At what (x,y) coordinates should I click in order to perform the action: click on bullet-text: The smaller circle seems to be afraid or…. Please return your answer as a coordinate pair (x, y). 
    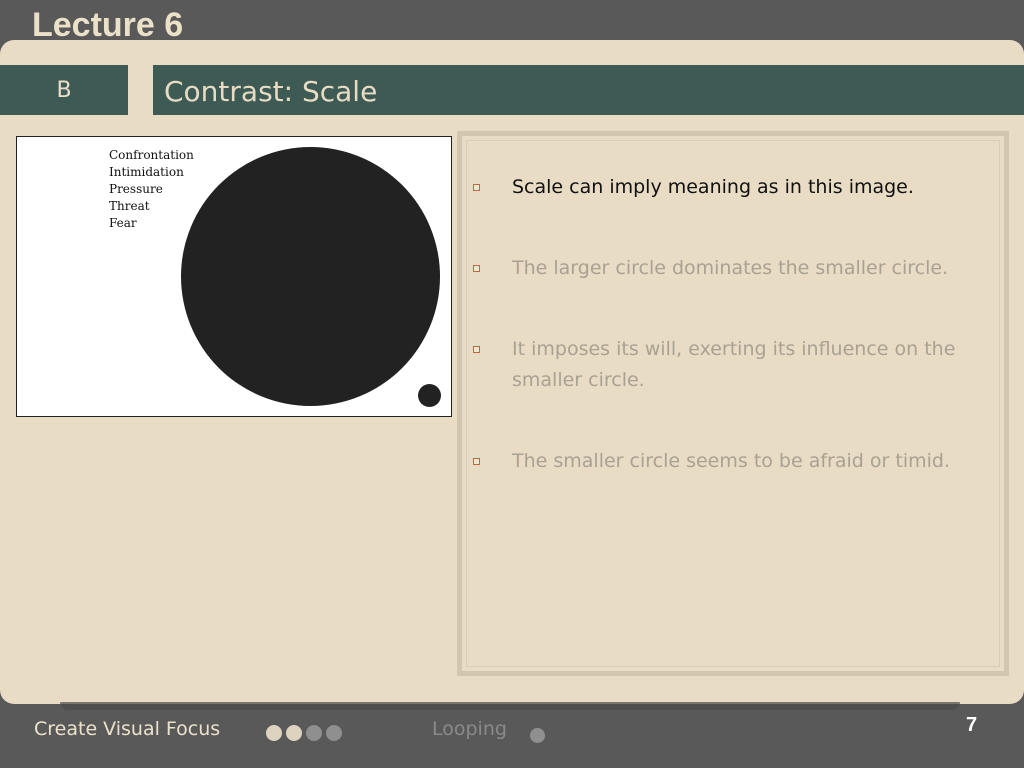
    Looking at the image, I should click on (731, 461).